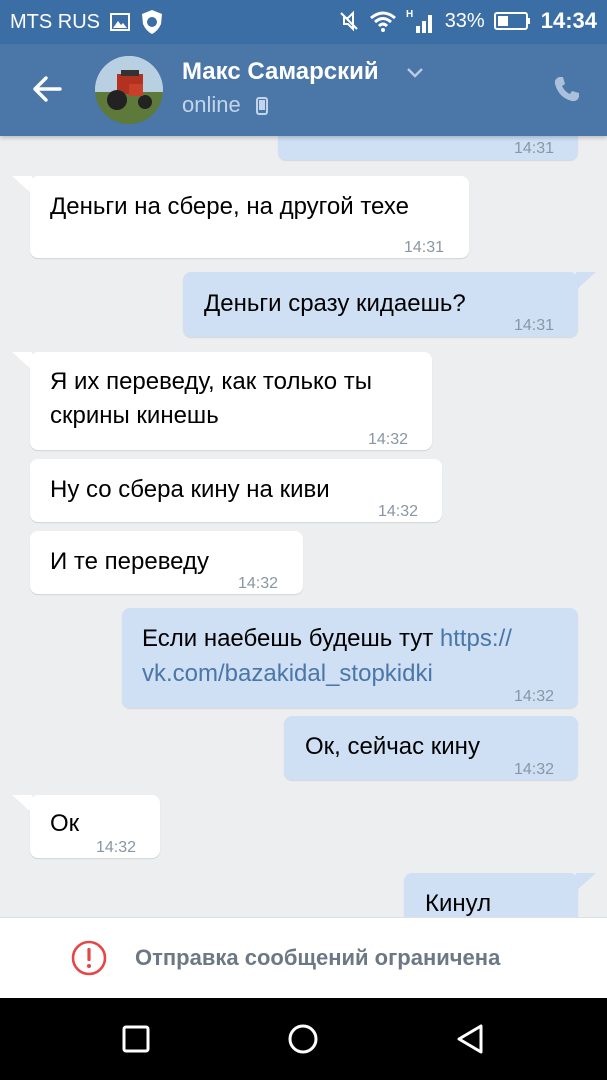 The image size is (607, 1080). I want to click on avatar, so click(129, 90).